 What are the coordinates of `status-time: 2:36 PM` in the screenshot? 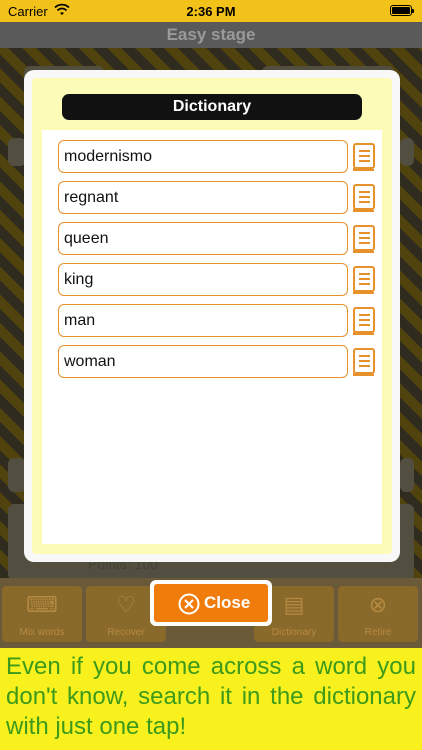 It's located at (211, 11).